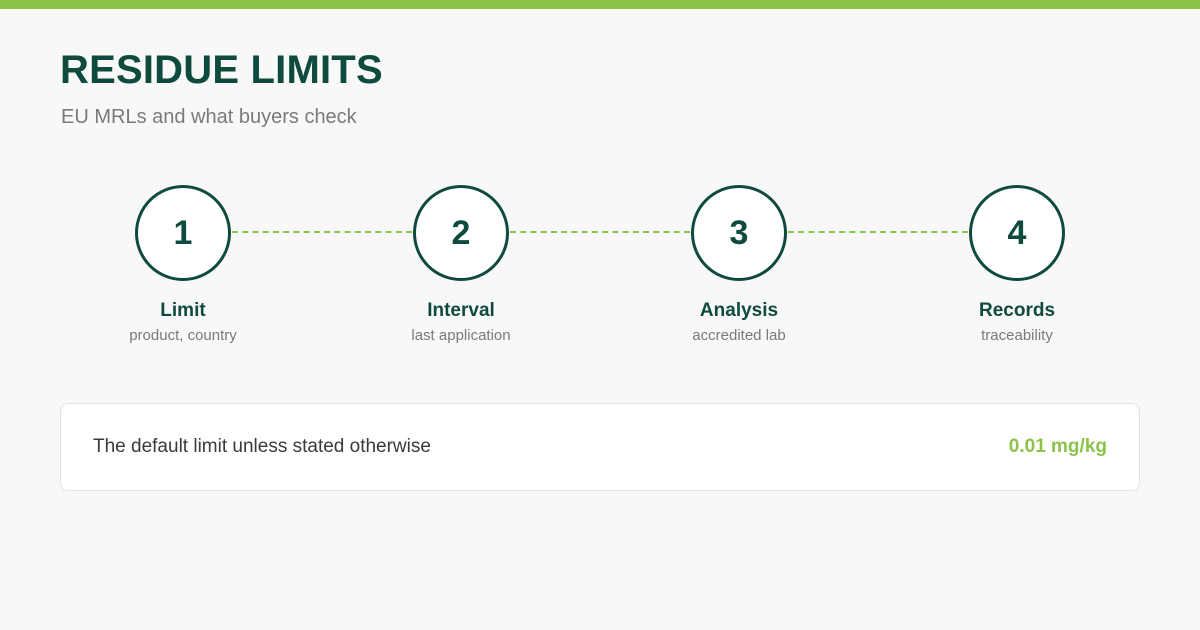  What do you see at coordinates (1057, 446) in the screenshot?
I see `default-limit-value: 0.01 mg/kg` at bounding box center [1057, 446].